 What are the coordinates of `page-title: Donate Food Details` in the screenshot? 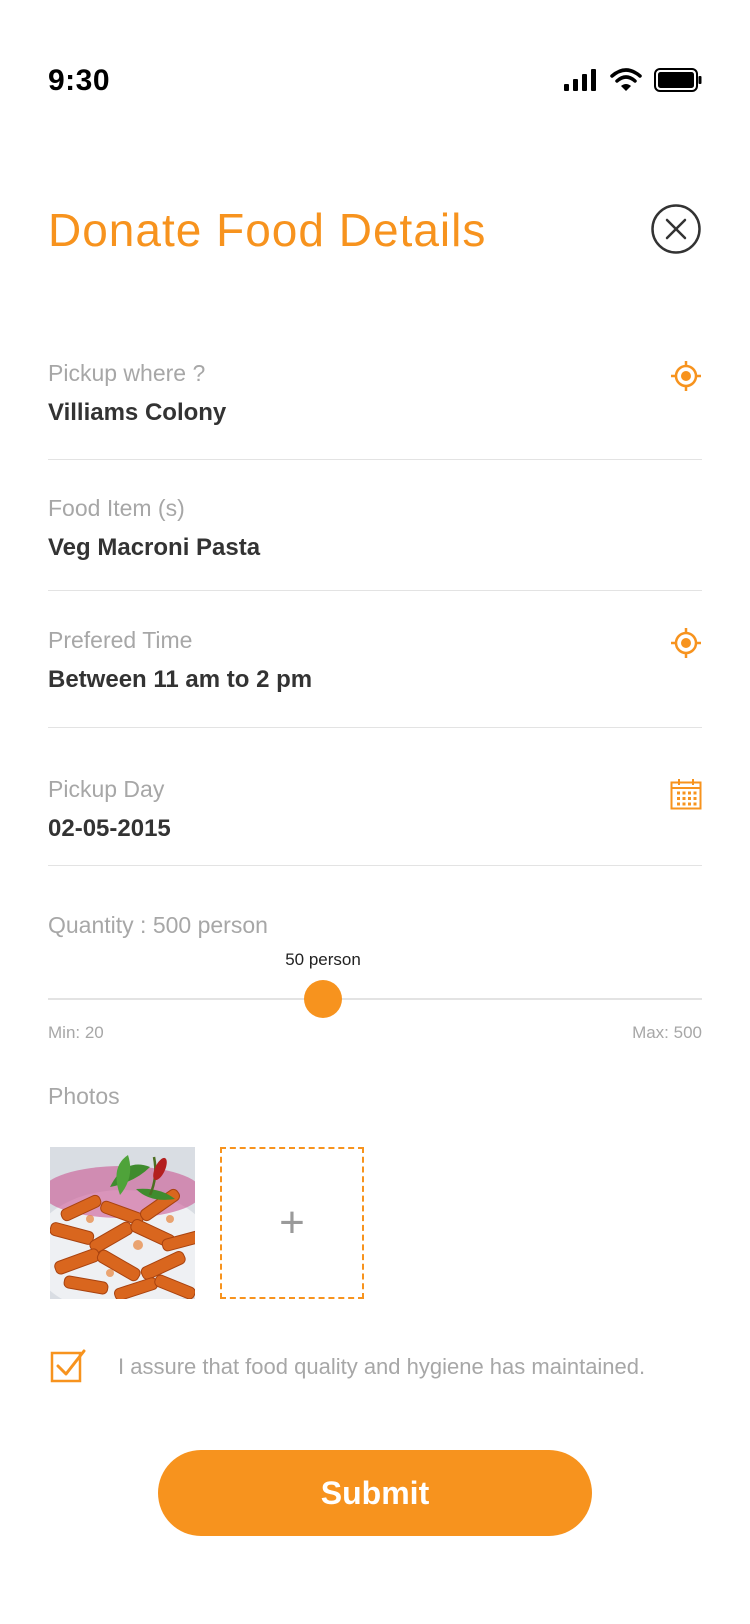 It's located at (267, 230).